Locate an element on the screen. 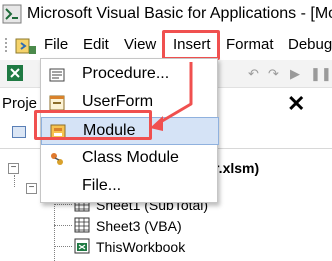 Image resolution: width=332 pixels, height=261 pixels. menu-item-class-module: Class Module is located at coordinates (130, 159).